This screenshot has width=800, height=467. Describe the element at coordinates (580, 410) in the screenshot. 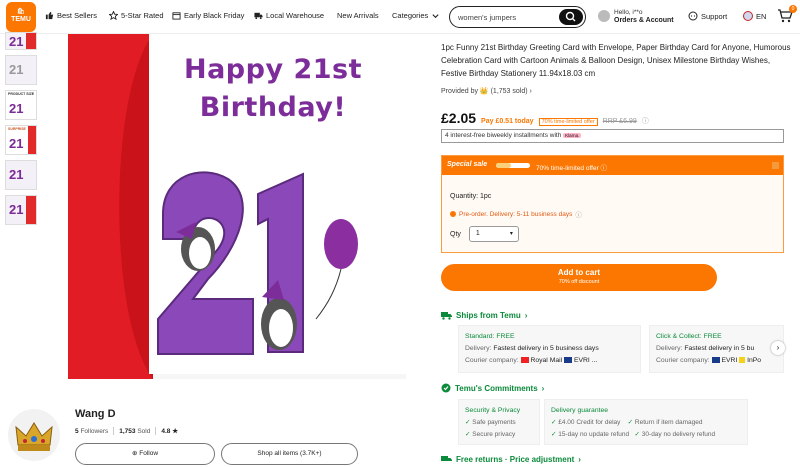

I see `delivery-guarantee-title: Delivery guarantee` at that location.